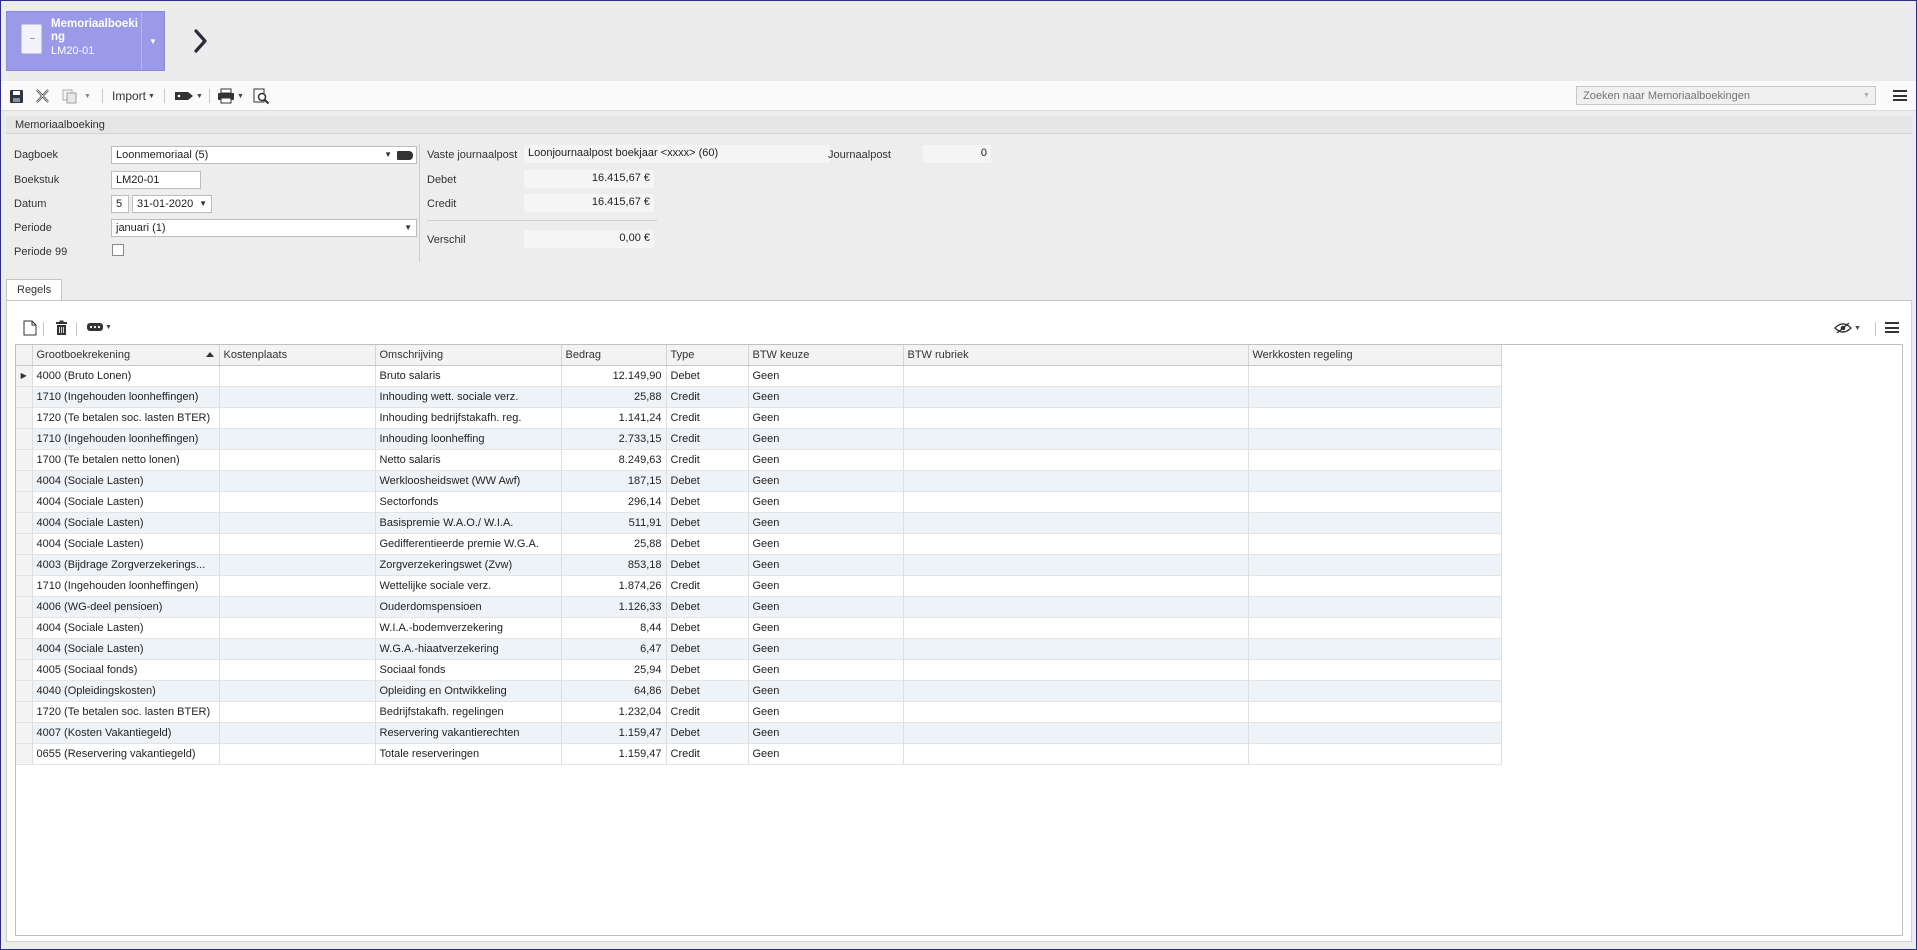 This screenshot has height=950, width=1917. I want to click on cell-omschrijving: Inhouding wett. sociale verz., so click(468, 397).